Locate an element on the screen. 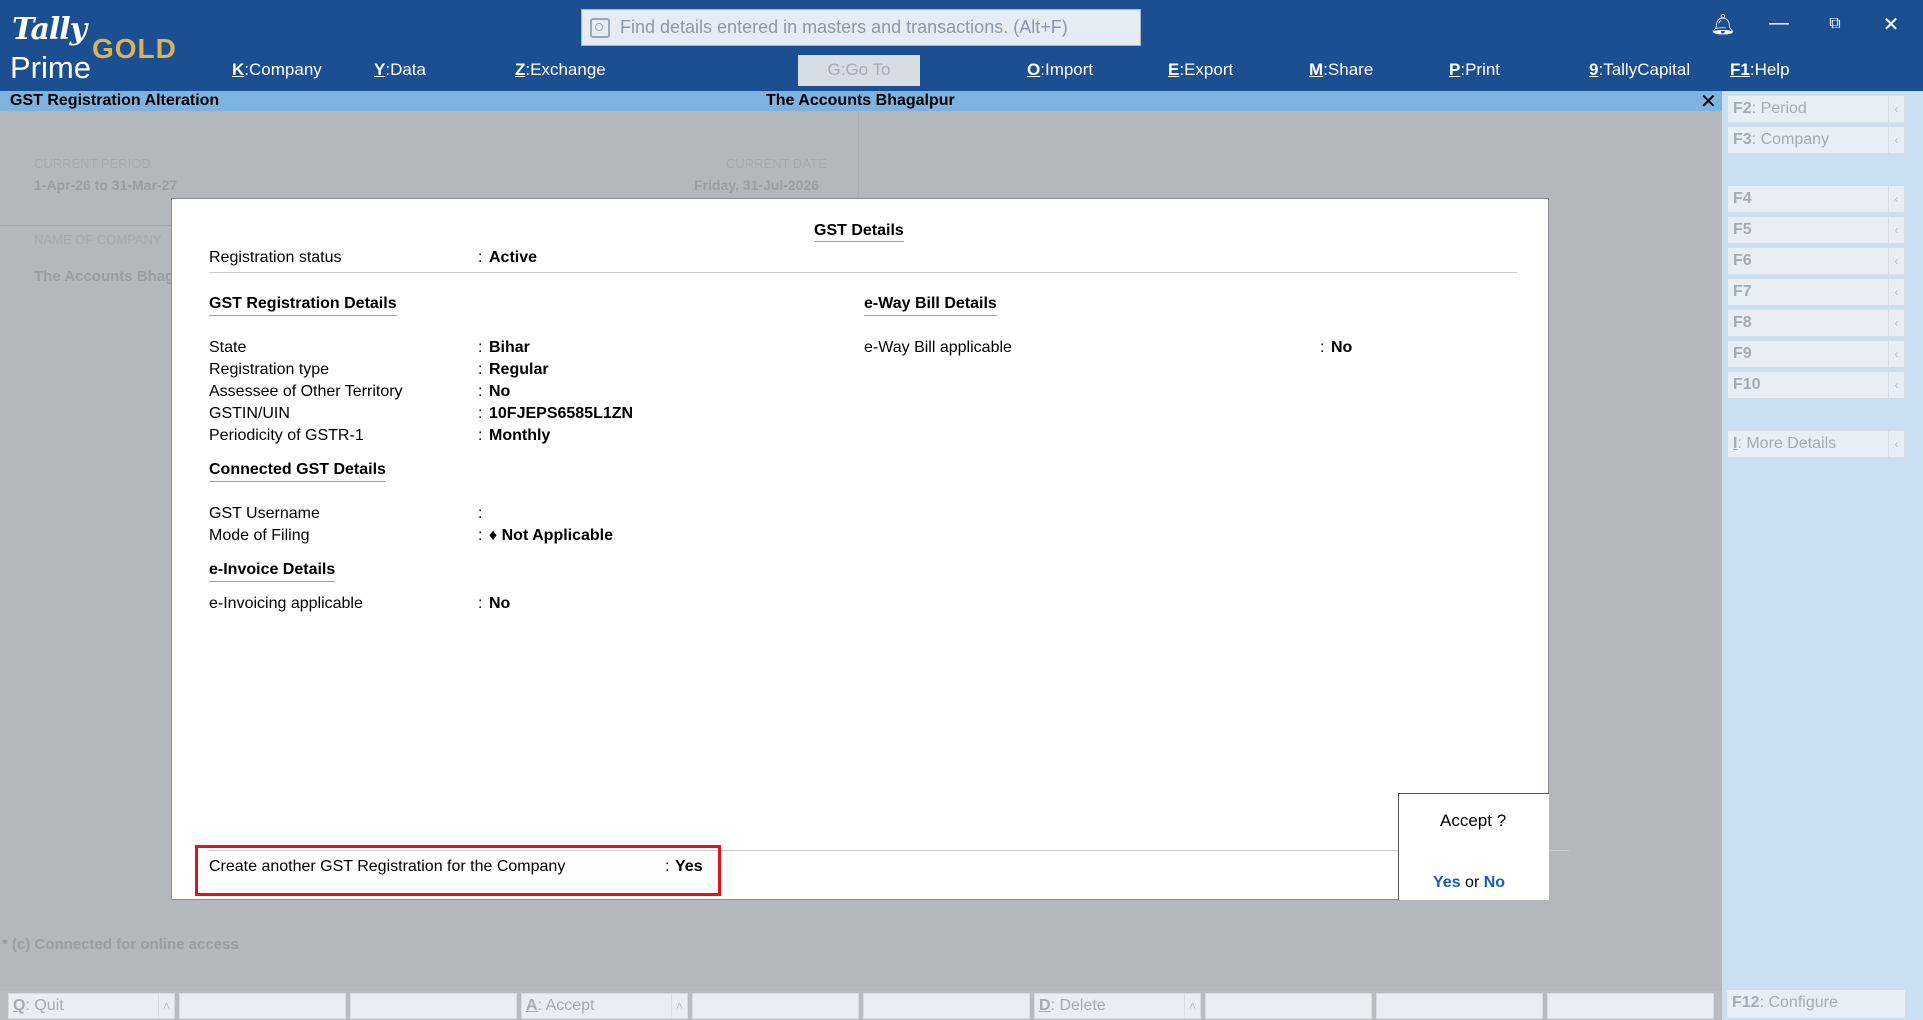  eway-bill-header: e-Way Bill Details is located at coordinates (930, 305).